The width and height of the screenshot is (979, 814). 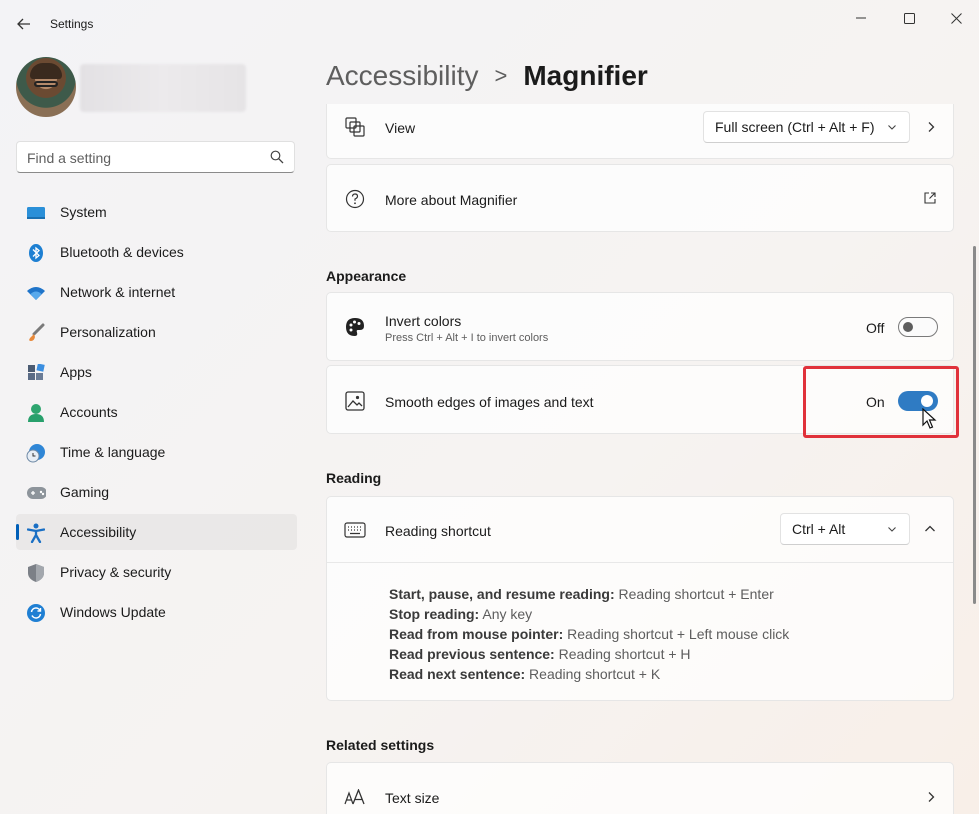 I want to click on back-button, so click(x=24, y=24).